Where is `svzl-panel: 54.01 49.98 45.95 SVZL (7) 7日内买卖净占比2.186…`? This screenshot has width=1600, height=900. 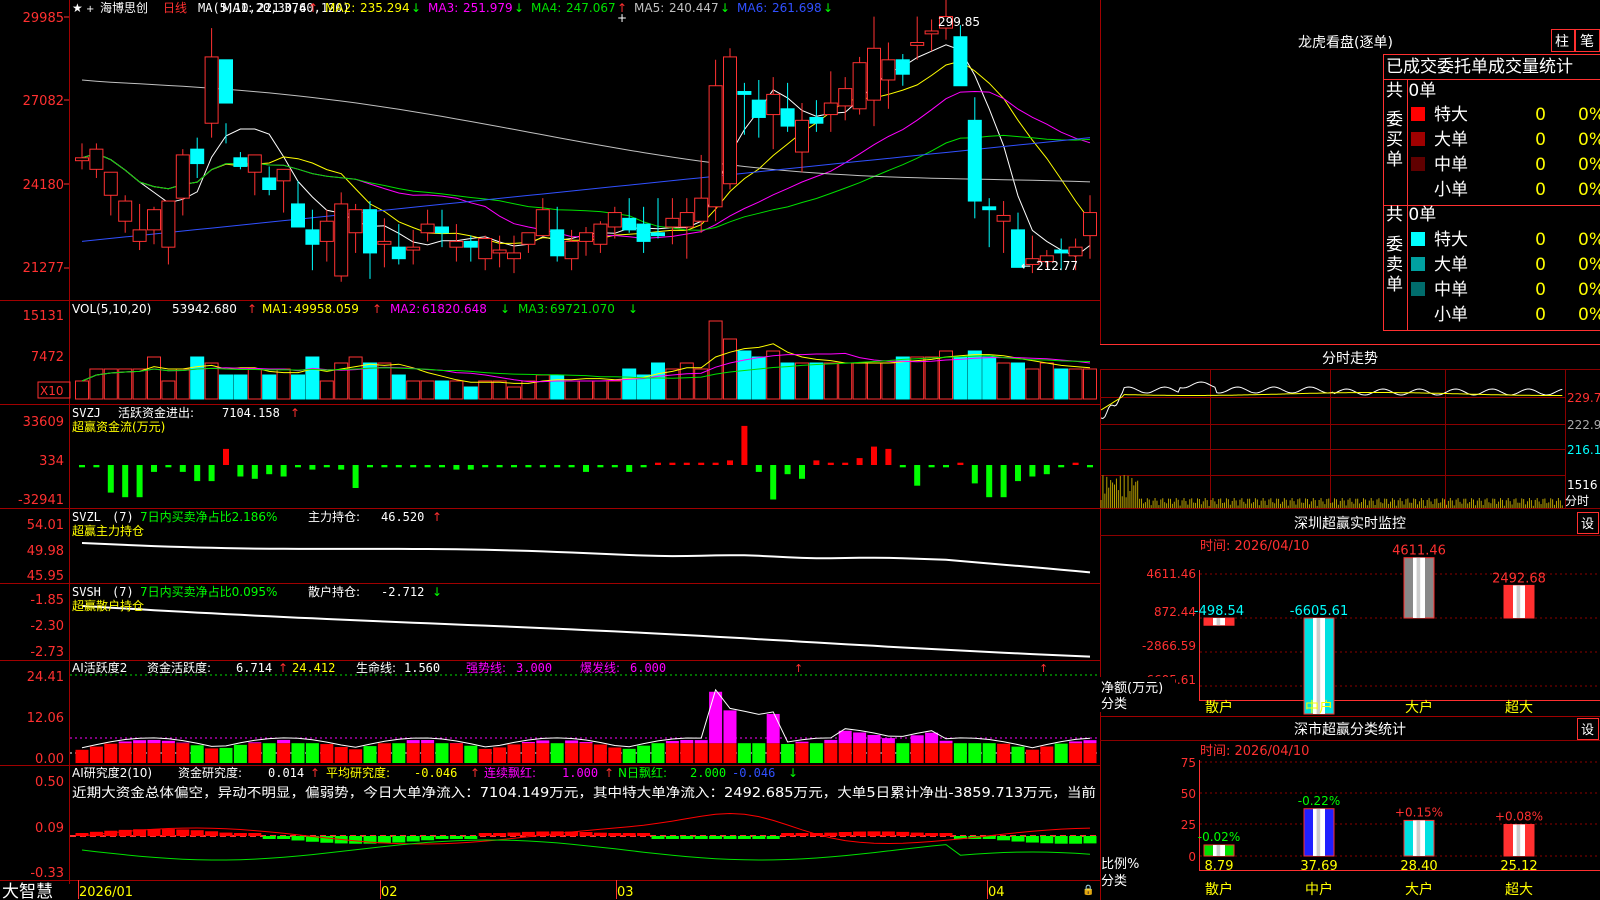 svzl-panel: 54.01 49.98 45.95 SVZL (7) 7日内买卖净占比2.186… is located at coordinates (559, 546).